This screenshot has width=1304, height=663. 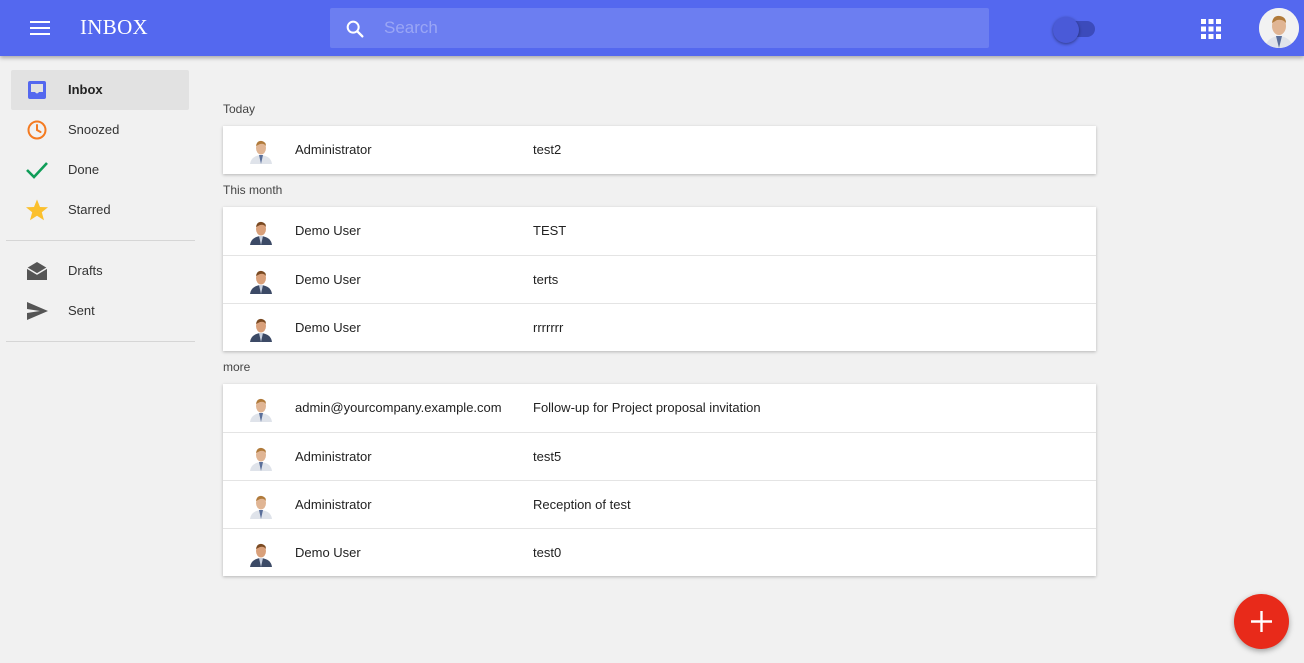 I want to click on message-row: Demo User terts, so click(x=659, y=279).